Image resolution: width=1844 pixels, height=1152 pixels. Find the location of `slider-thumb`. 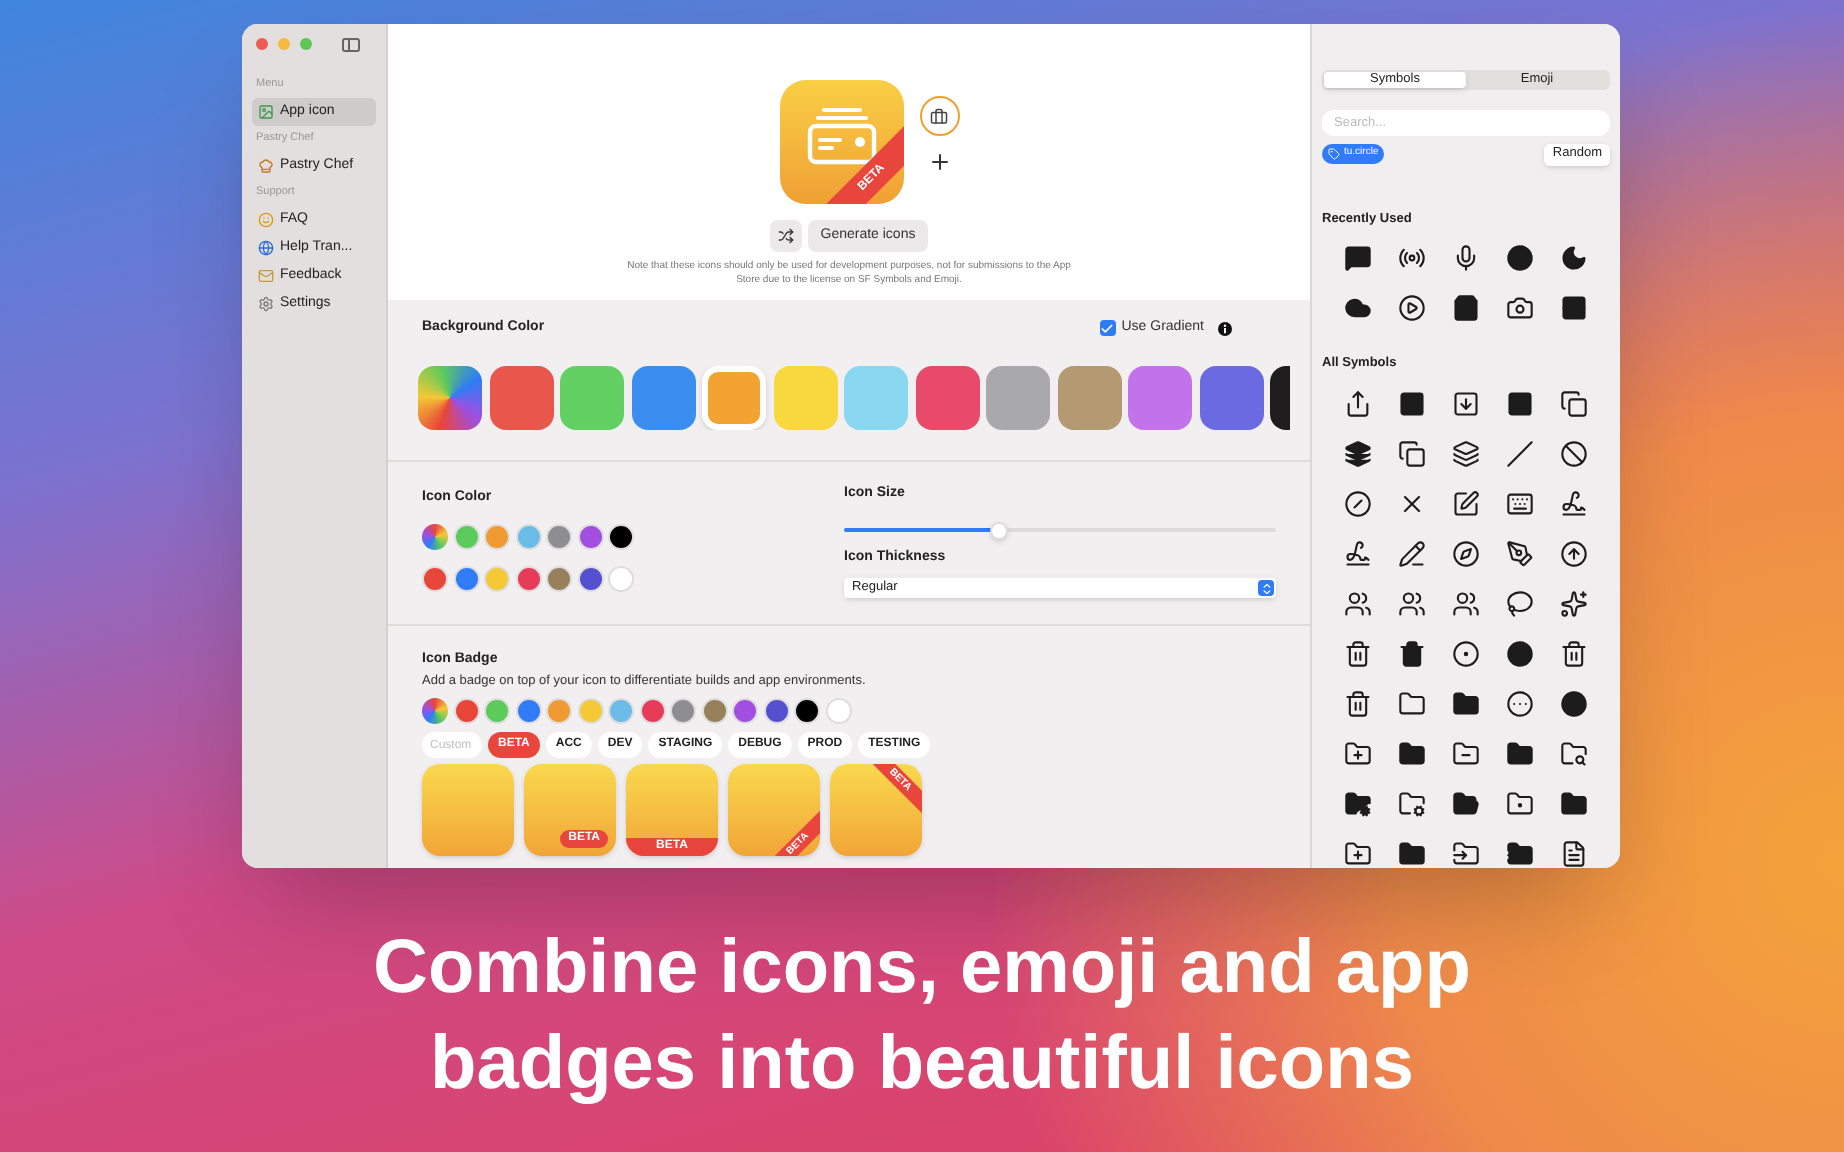

slider-thumb is located at coordinates (999, 530).